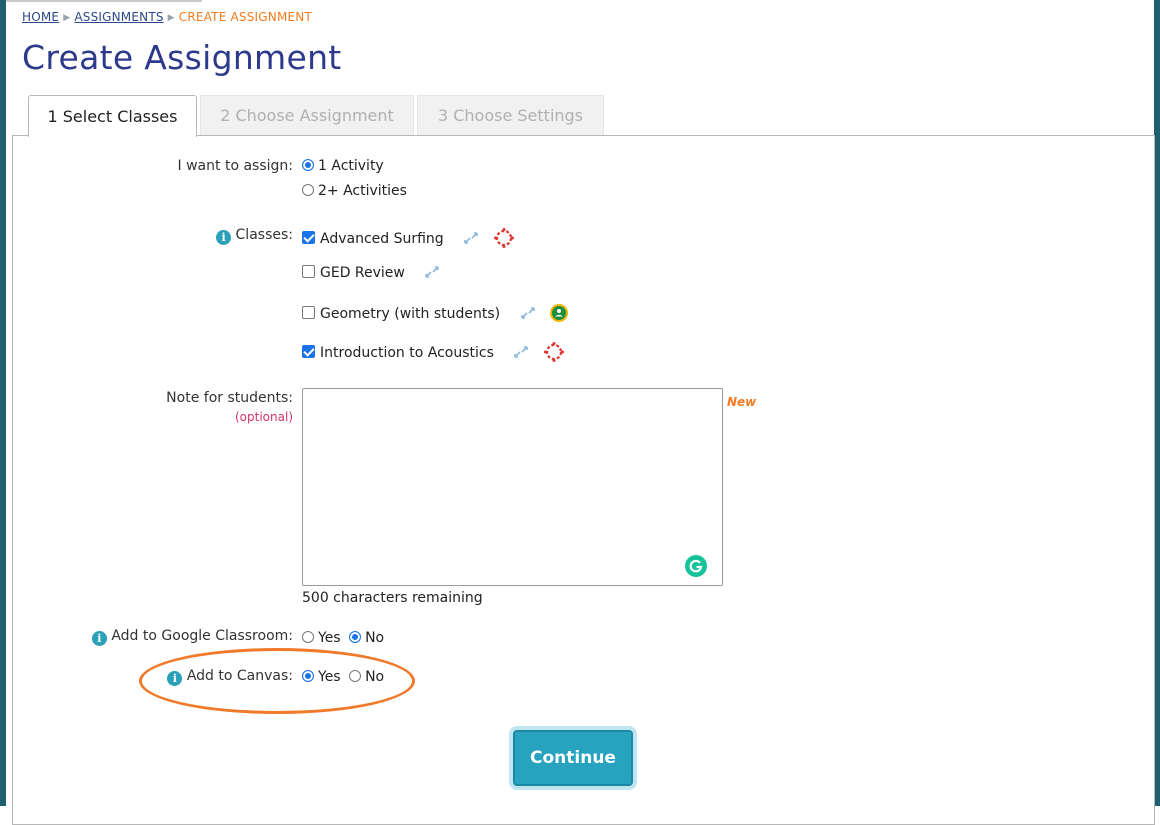  I want to click on left-border, so click(3, 403).